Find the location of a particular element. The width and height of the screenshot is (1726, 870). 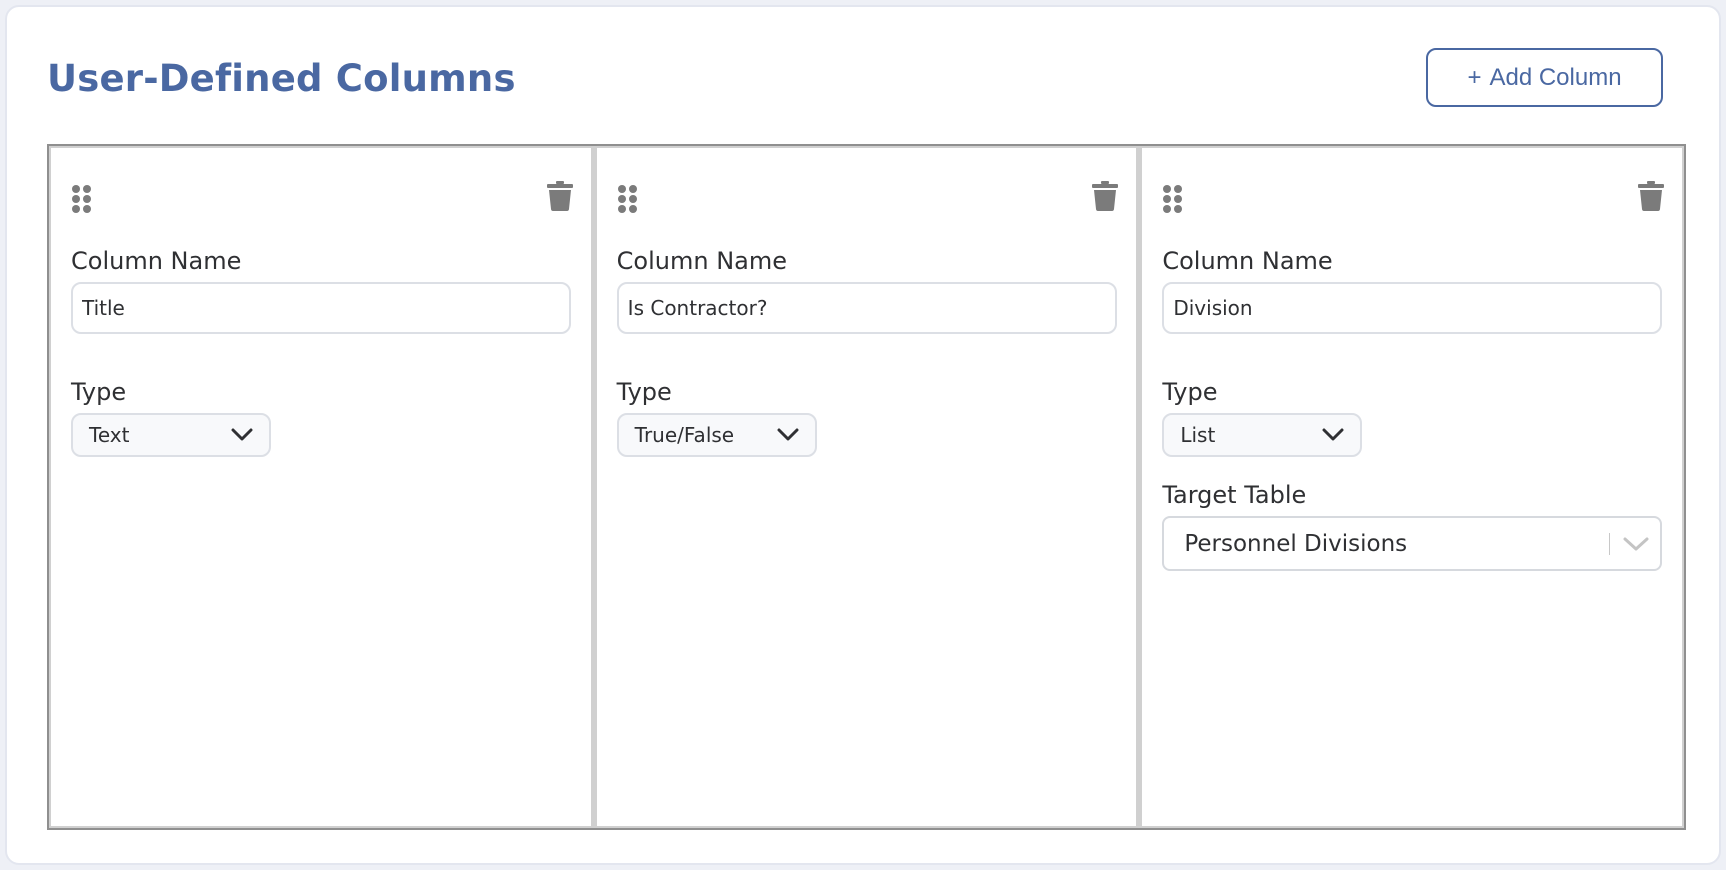

target-table-label: Target Table is located at coordinates (1234, 495).